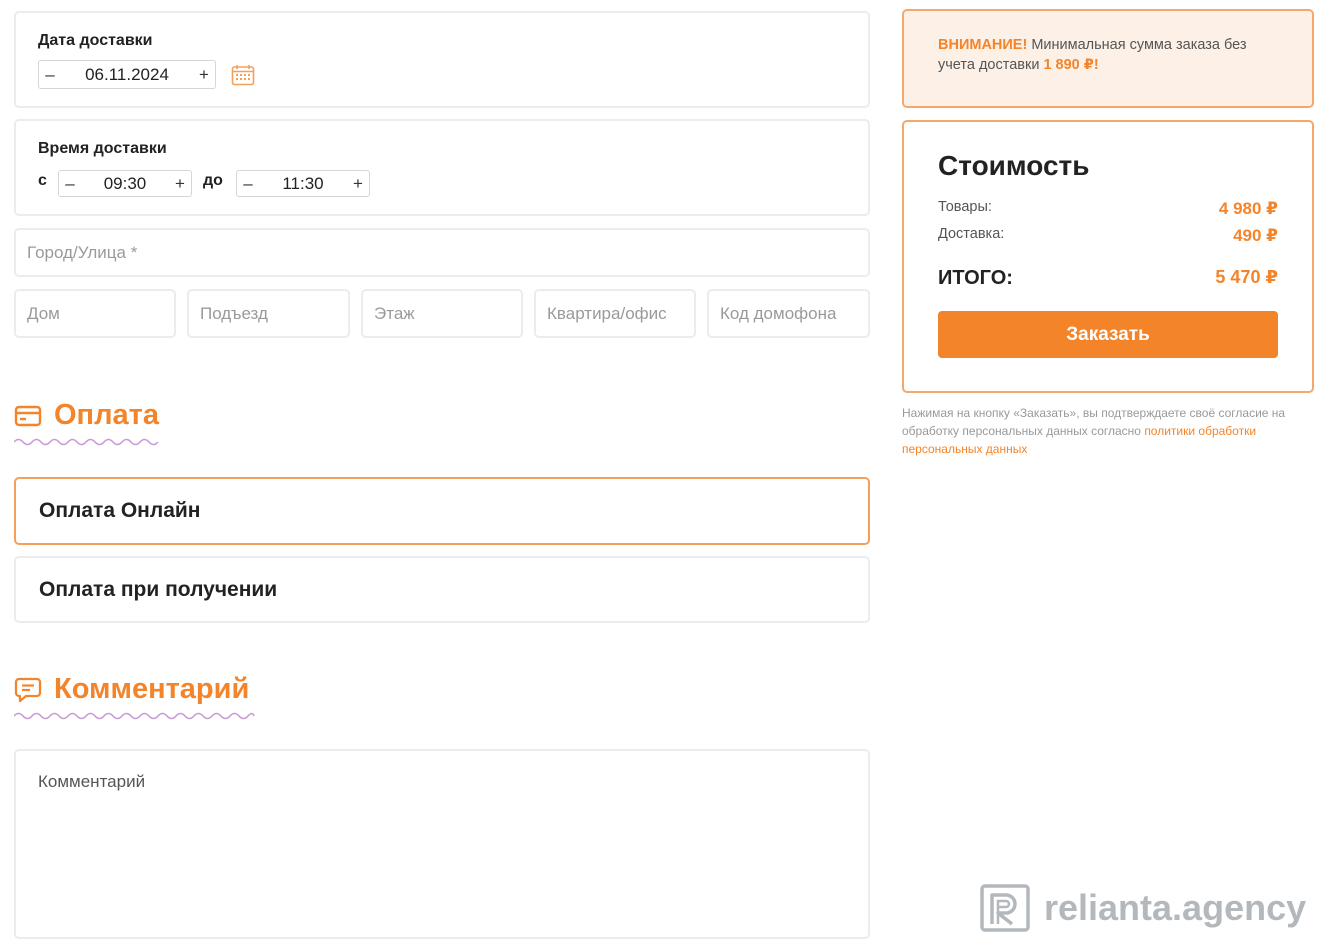 This screenshot has height=950, width=1340. Describe the element at coordinates (1071, 65) in the screenshot. I see `warning-amount: 1 890 ₽!` at that location.